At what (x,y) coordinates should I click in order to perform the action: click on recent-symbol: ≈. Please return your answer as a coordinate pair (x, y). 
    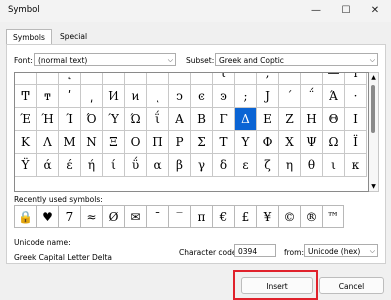
    Looking at the image, I should click on (91, 216).